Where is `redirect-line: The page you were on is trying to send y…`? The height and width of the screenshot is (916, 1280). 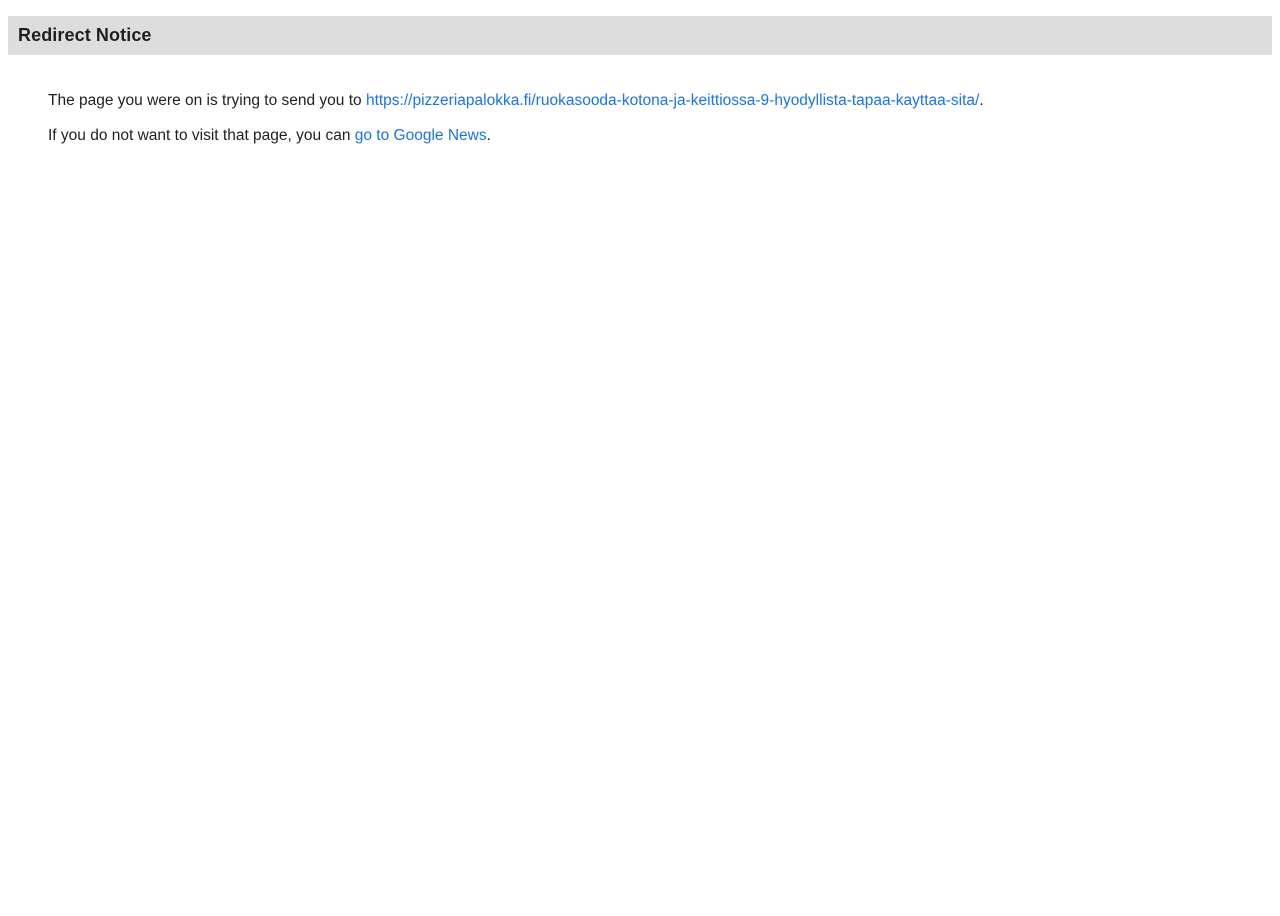 redirect-line: The page you were on is trying to send y… is located at coordinates (640, 101).